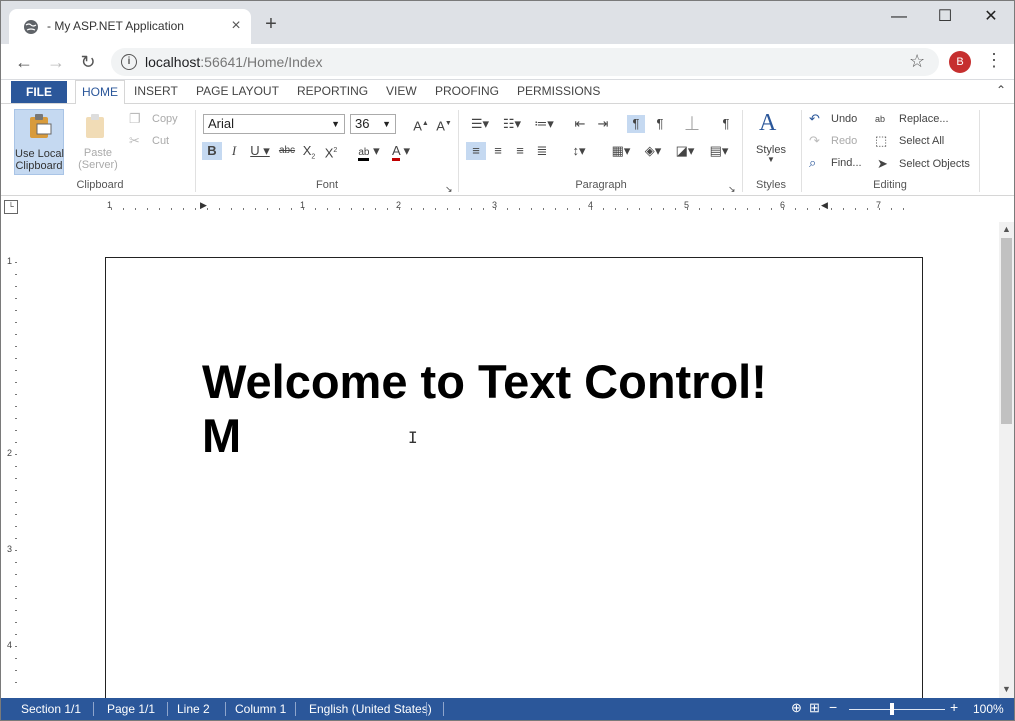  I want to click on status-line: Line 2, so click(193, 709).